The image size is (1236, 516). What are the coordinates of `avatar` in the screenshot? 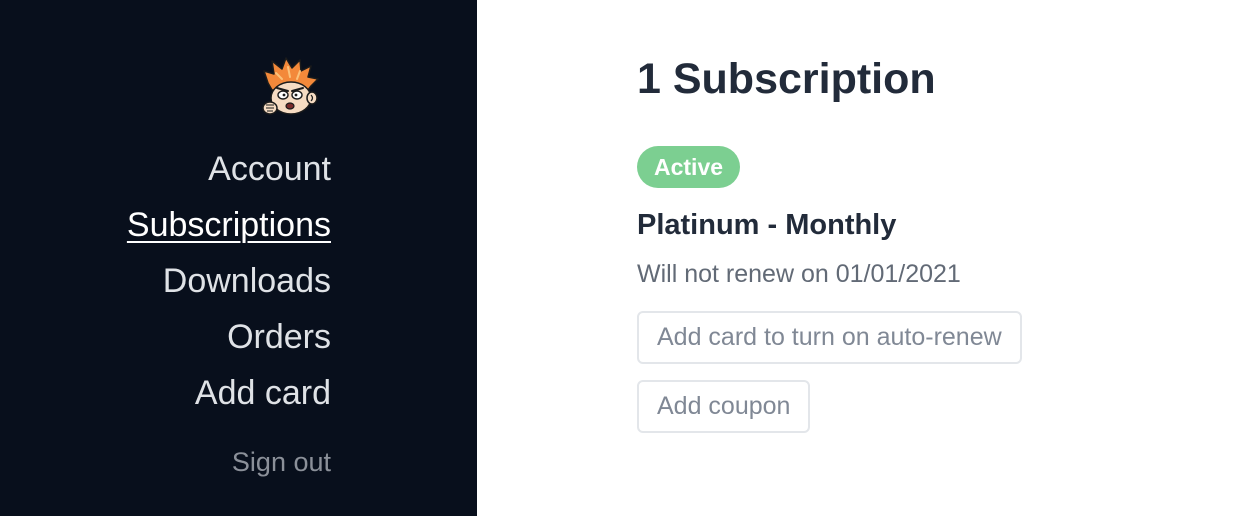 It's located at (291, 87).